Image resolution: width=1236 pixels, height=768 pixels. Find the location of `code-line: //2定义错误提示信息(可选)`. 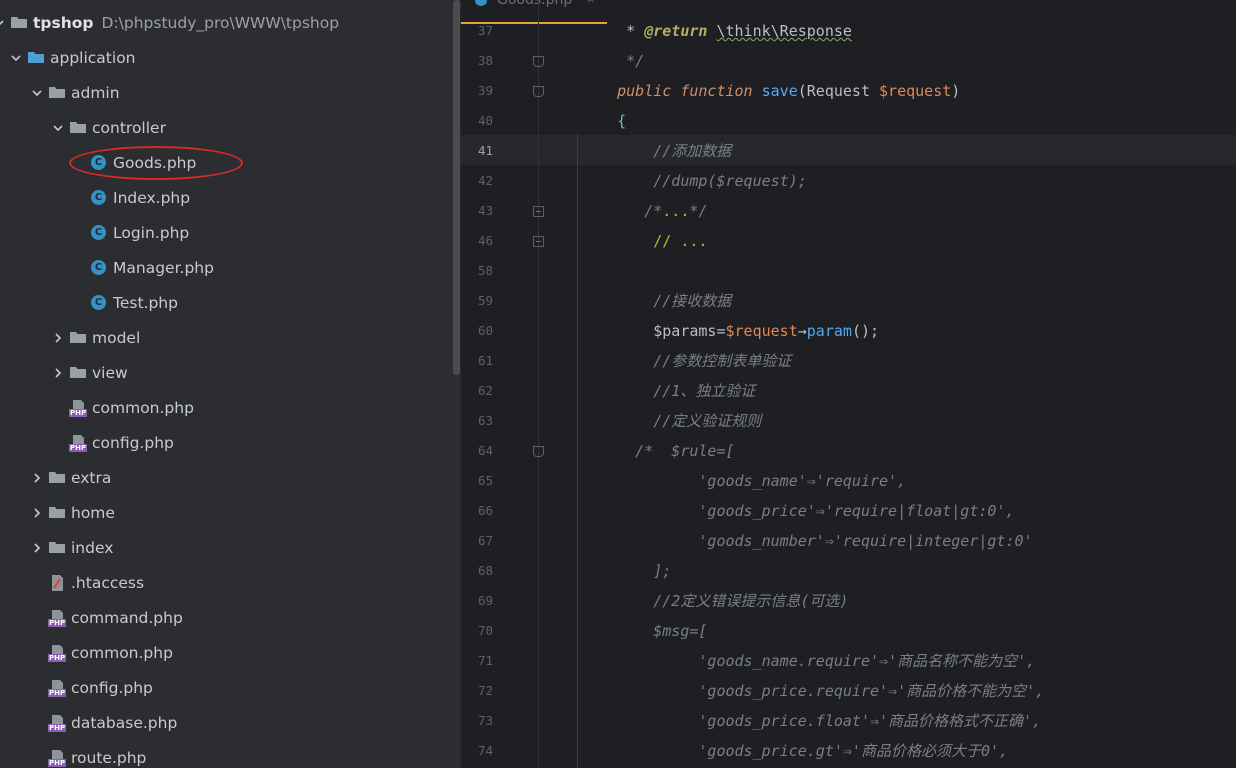

code-line: //2定义错误提示信息(可选) is located at coordinates (714, 601).